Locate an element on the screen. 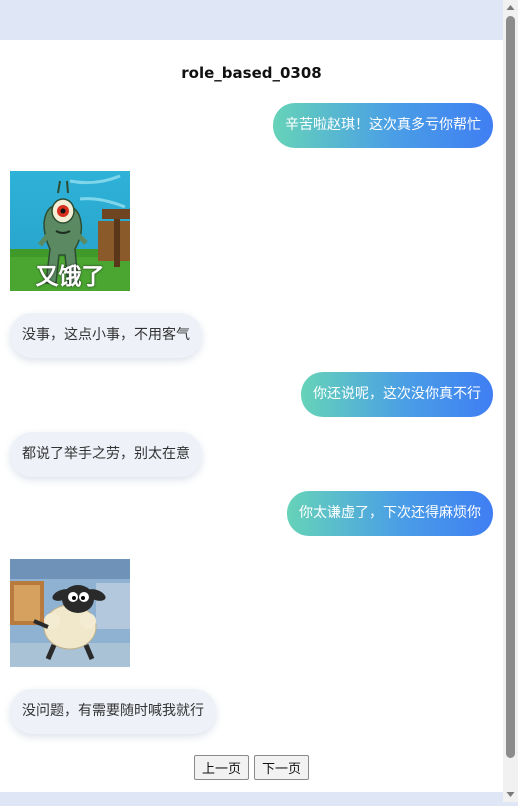  message-bubble-sent: 你太谦虚了，下次还得麻烦你 is located at coordinates (390, 513).